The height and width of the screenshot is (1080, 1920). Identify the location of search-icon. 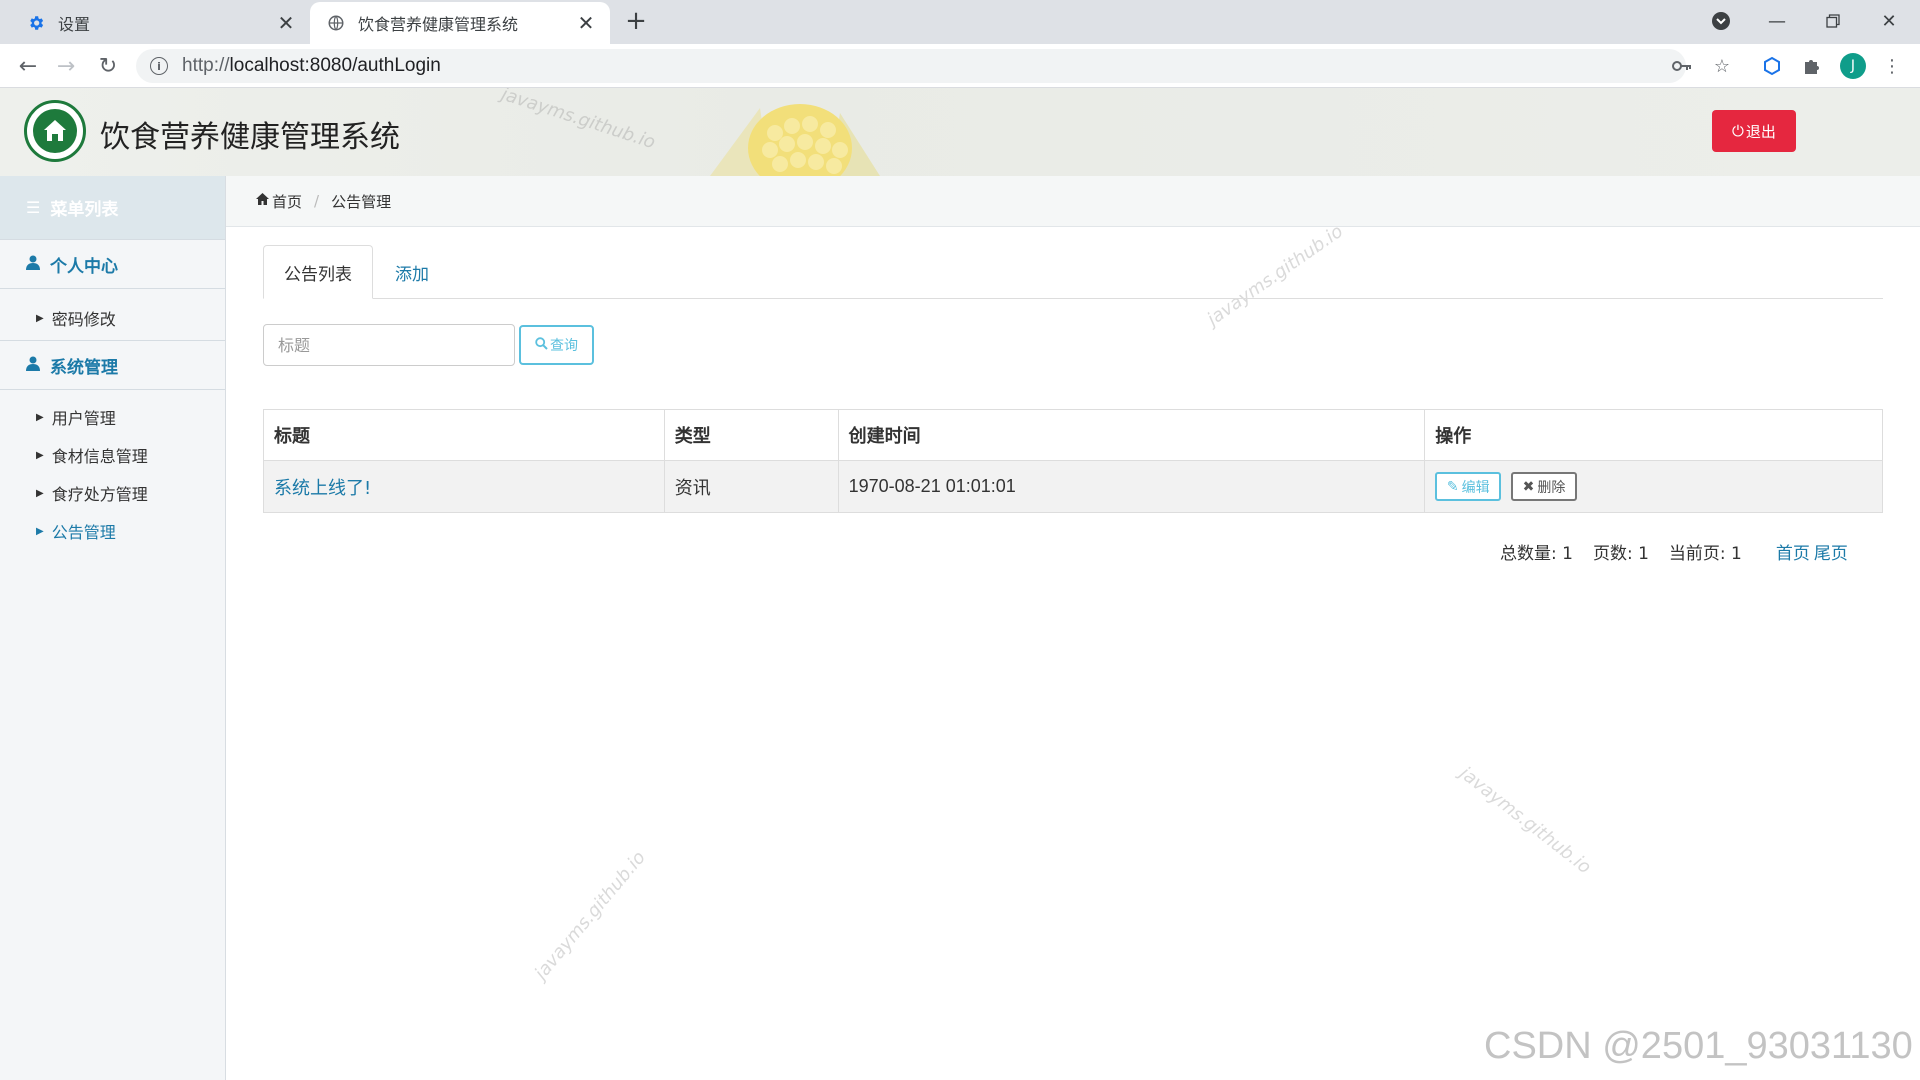
(541, 345).